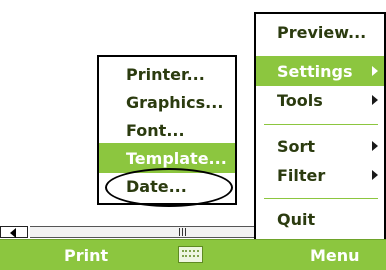 The height and width of the screenshot is (270, 386). I want to click on menu-item-label: Settings, so click(315, 71).